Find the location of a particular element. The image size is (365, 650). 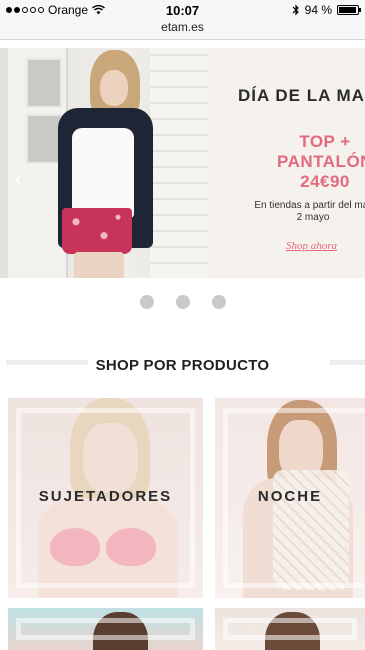

offer-price: 24€90 is located at coordinates (325, 181).